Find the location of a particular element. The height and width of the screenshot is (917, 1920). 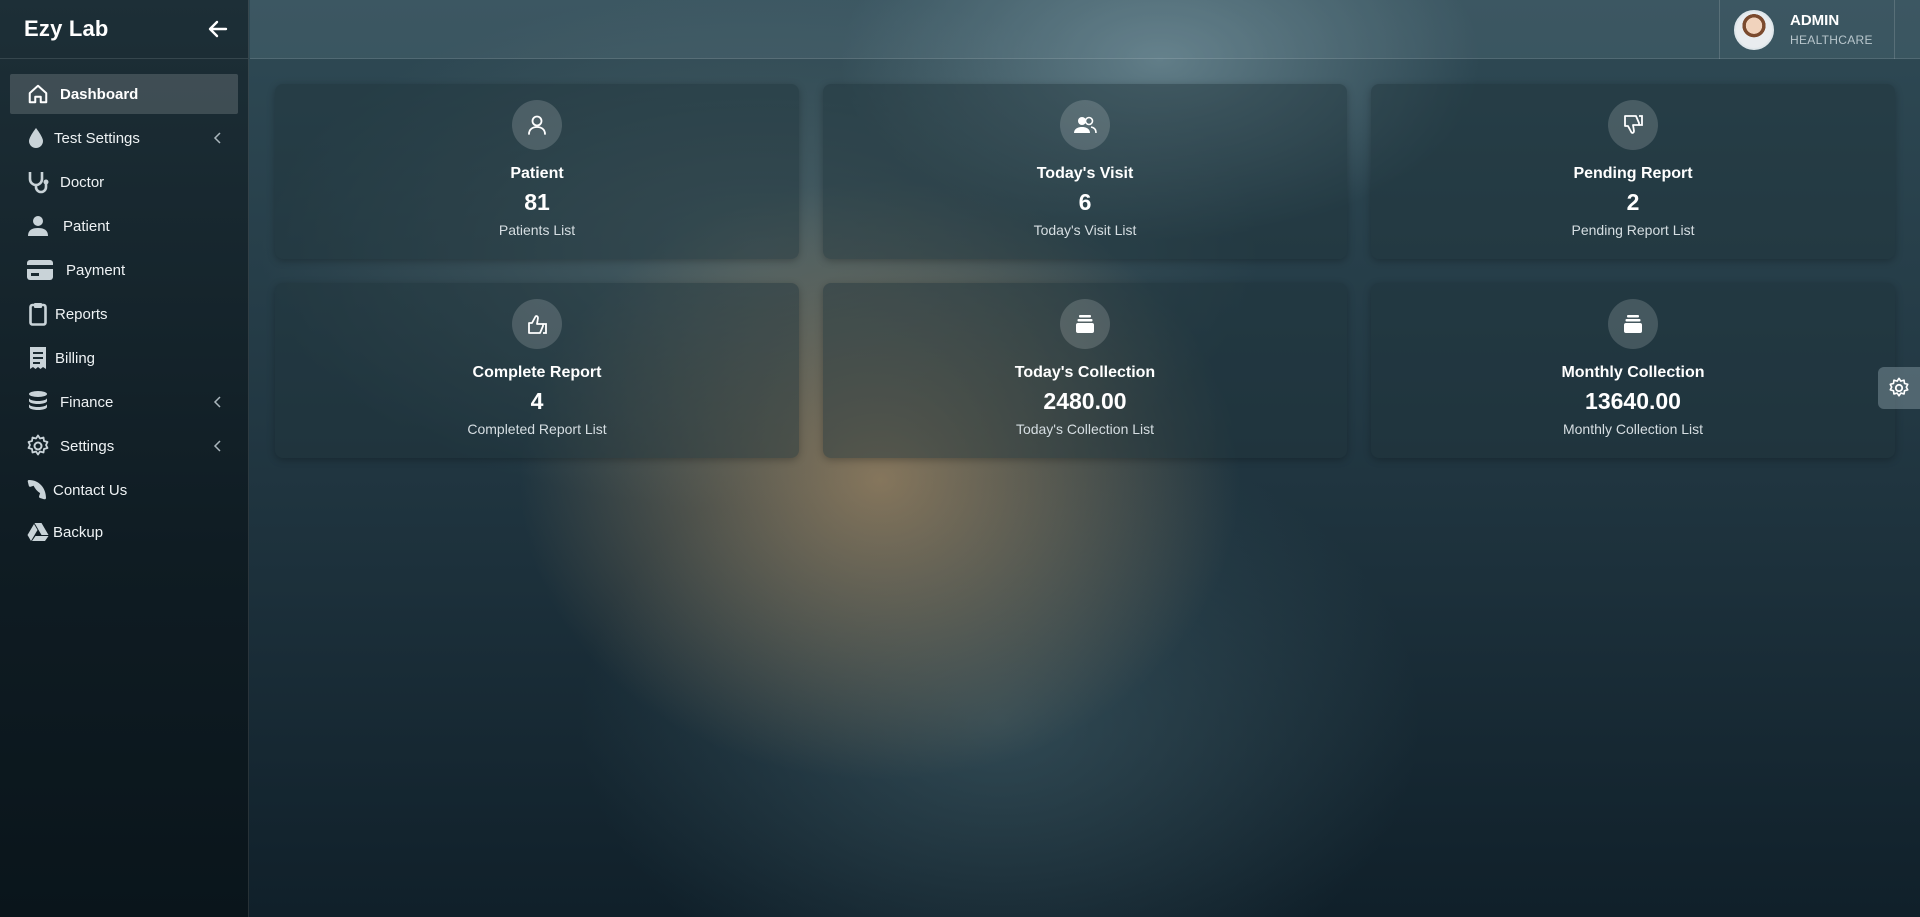

coins-icon is located at coordinates (38, 402).